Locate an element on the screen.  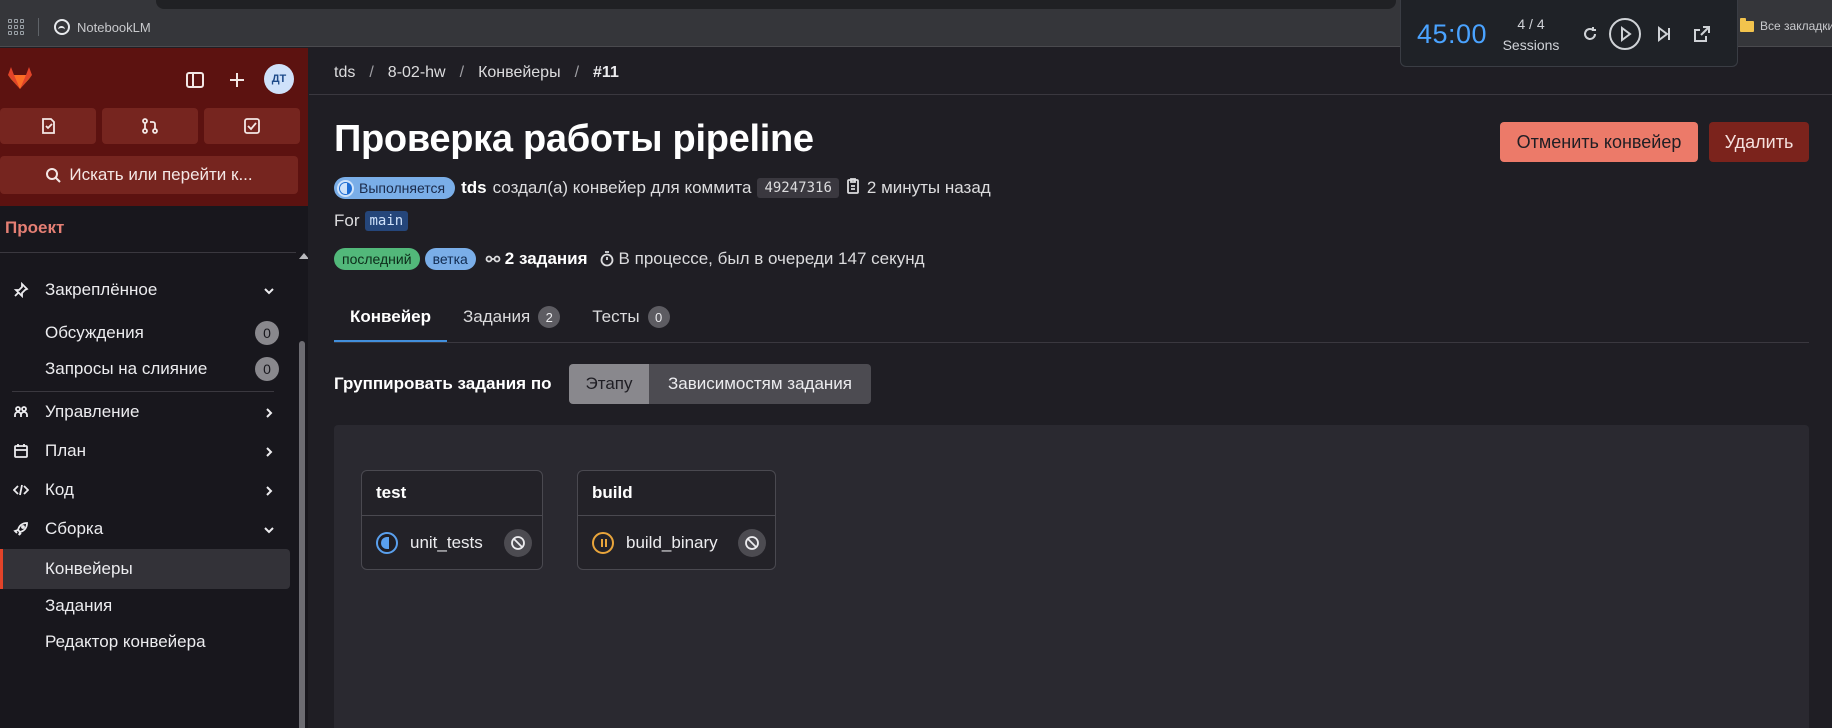
job-item: unit_tests is located at coordinates (452, 543).